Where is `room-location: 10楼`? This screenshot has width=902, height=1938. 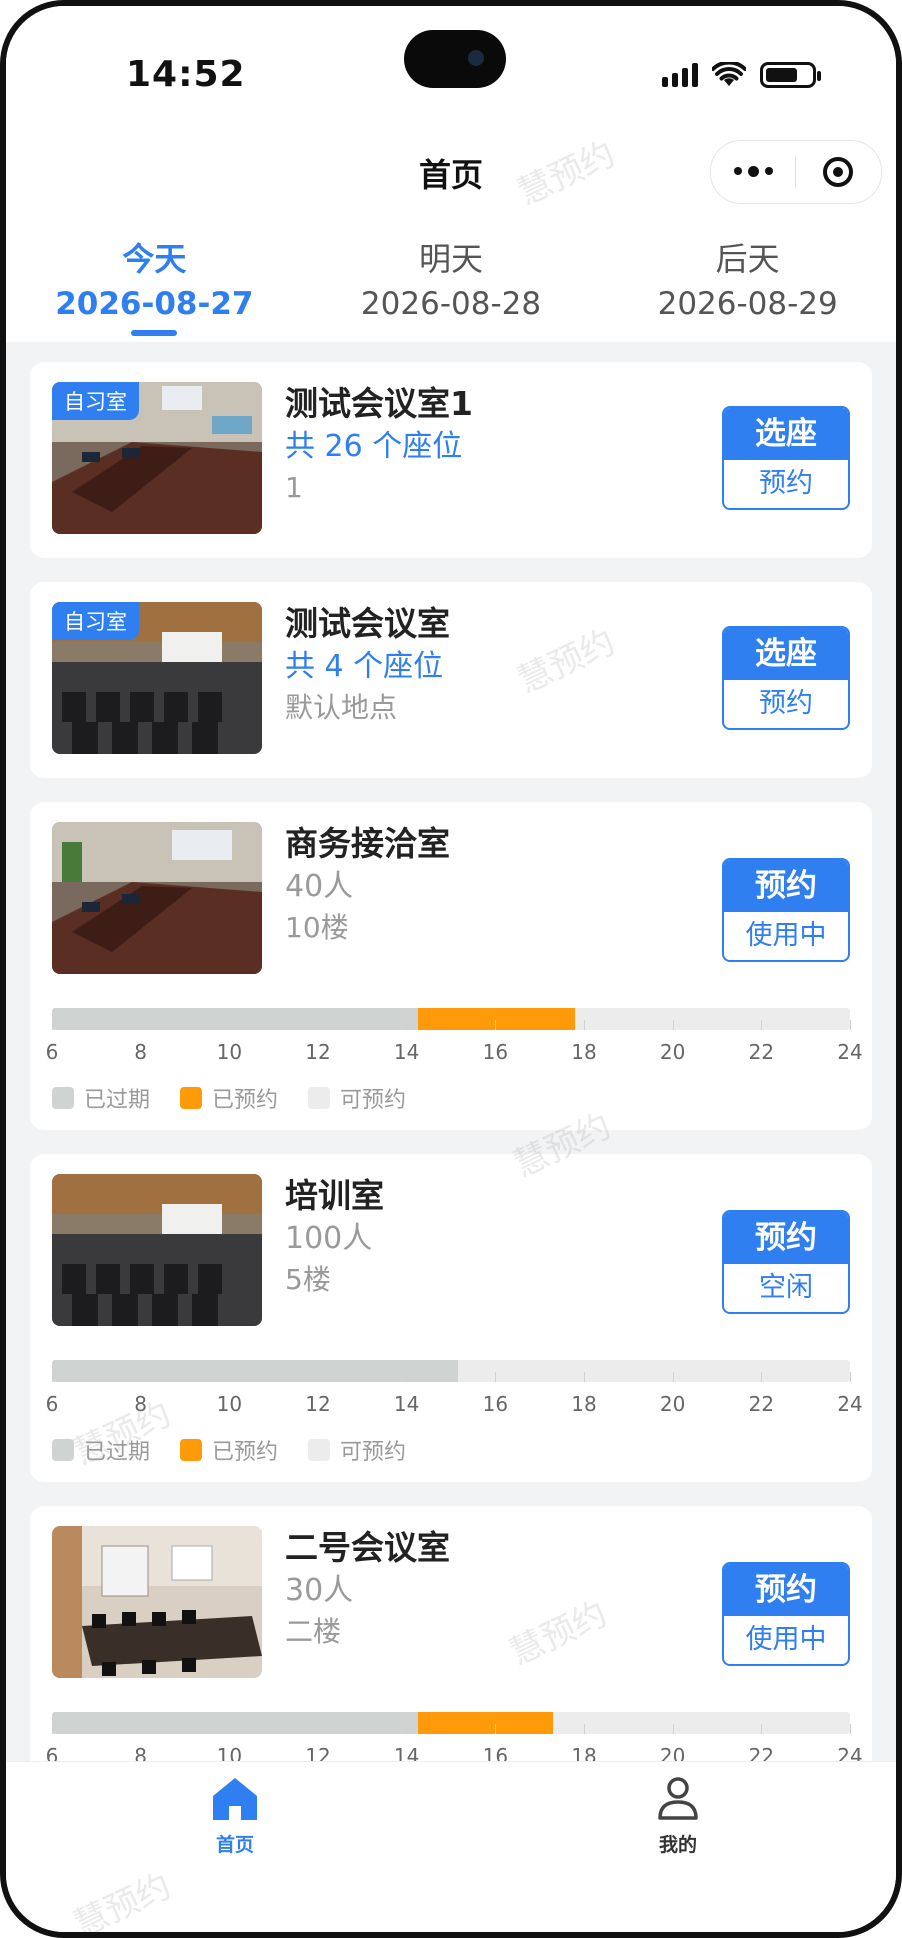
room-location: 10楼 is located at coordinates (317, 927).